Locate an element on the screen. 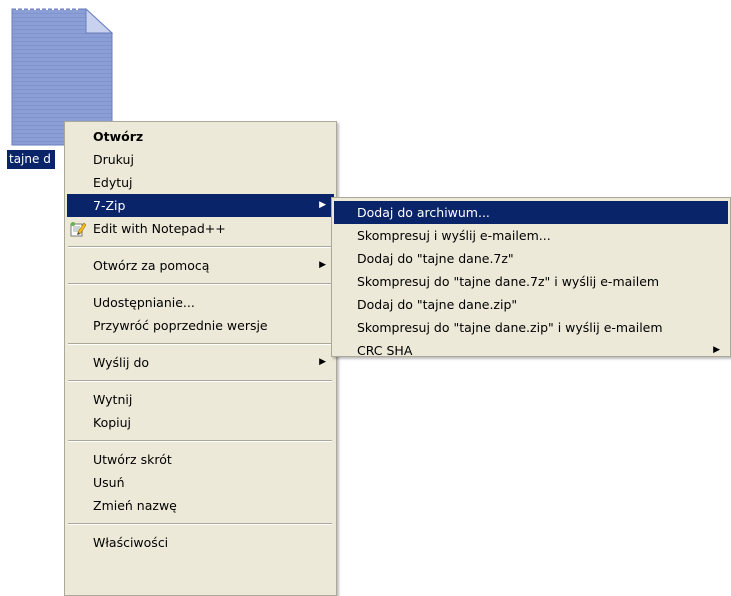 The width and height of the screenshot is (731, 596). menu-item-edit-with-notepadpp: Edit with Notepad++ is located at coordinates (200, 228).